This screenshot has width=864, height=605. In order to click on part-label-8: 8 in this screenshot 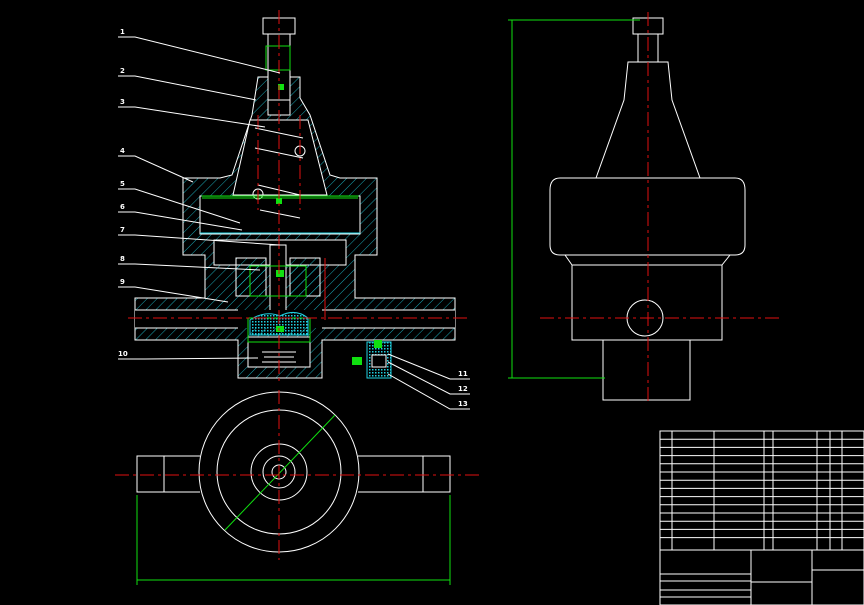, I will do `click(122, 259)`.